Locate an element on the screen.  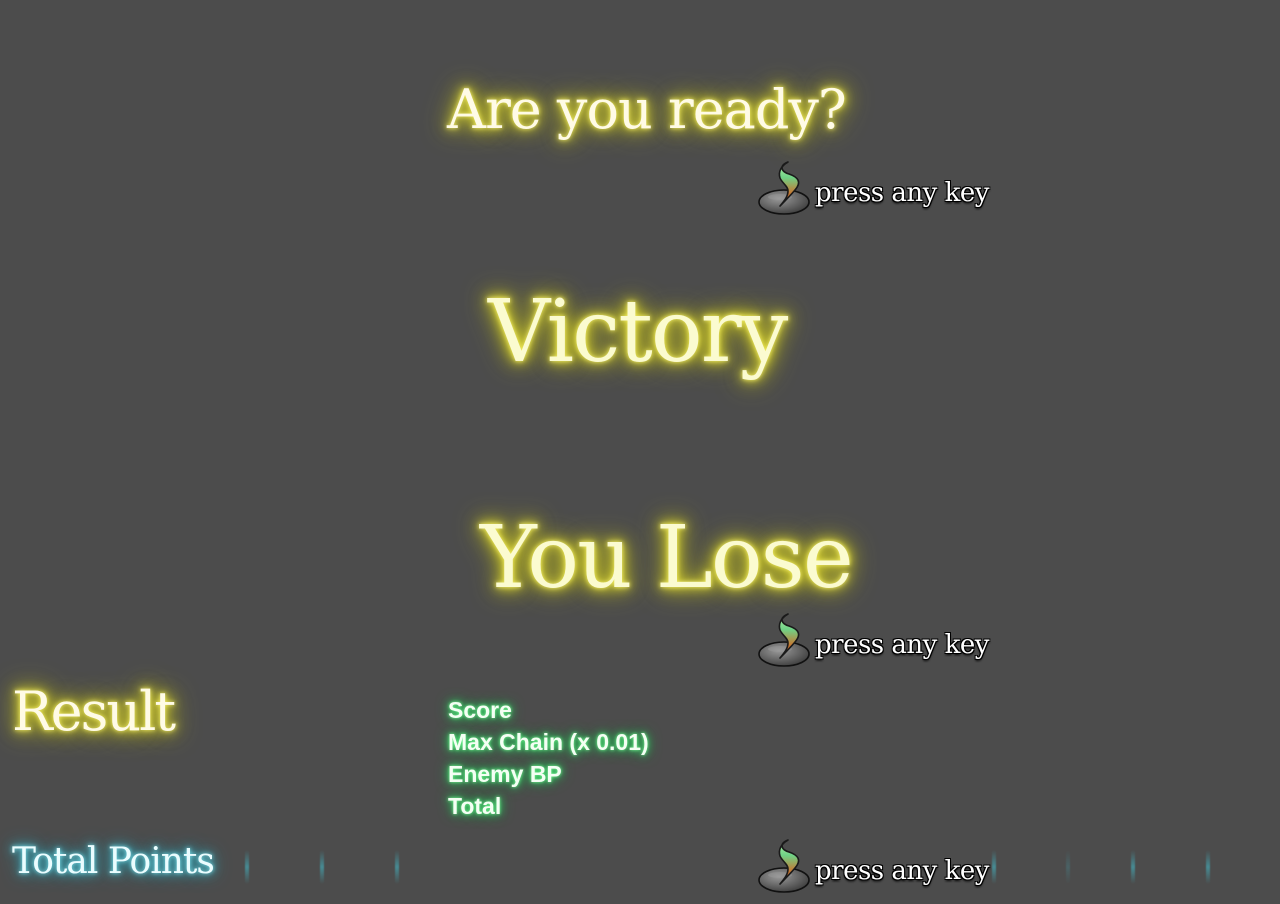
result-row-enemy-bp: Enemy BP is located at coordinates (505, 774).